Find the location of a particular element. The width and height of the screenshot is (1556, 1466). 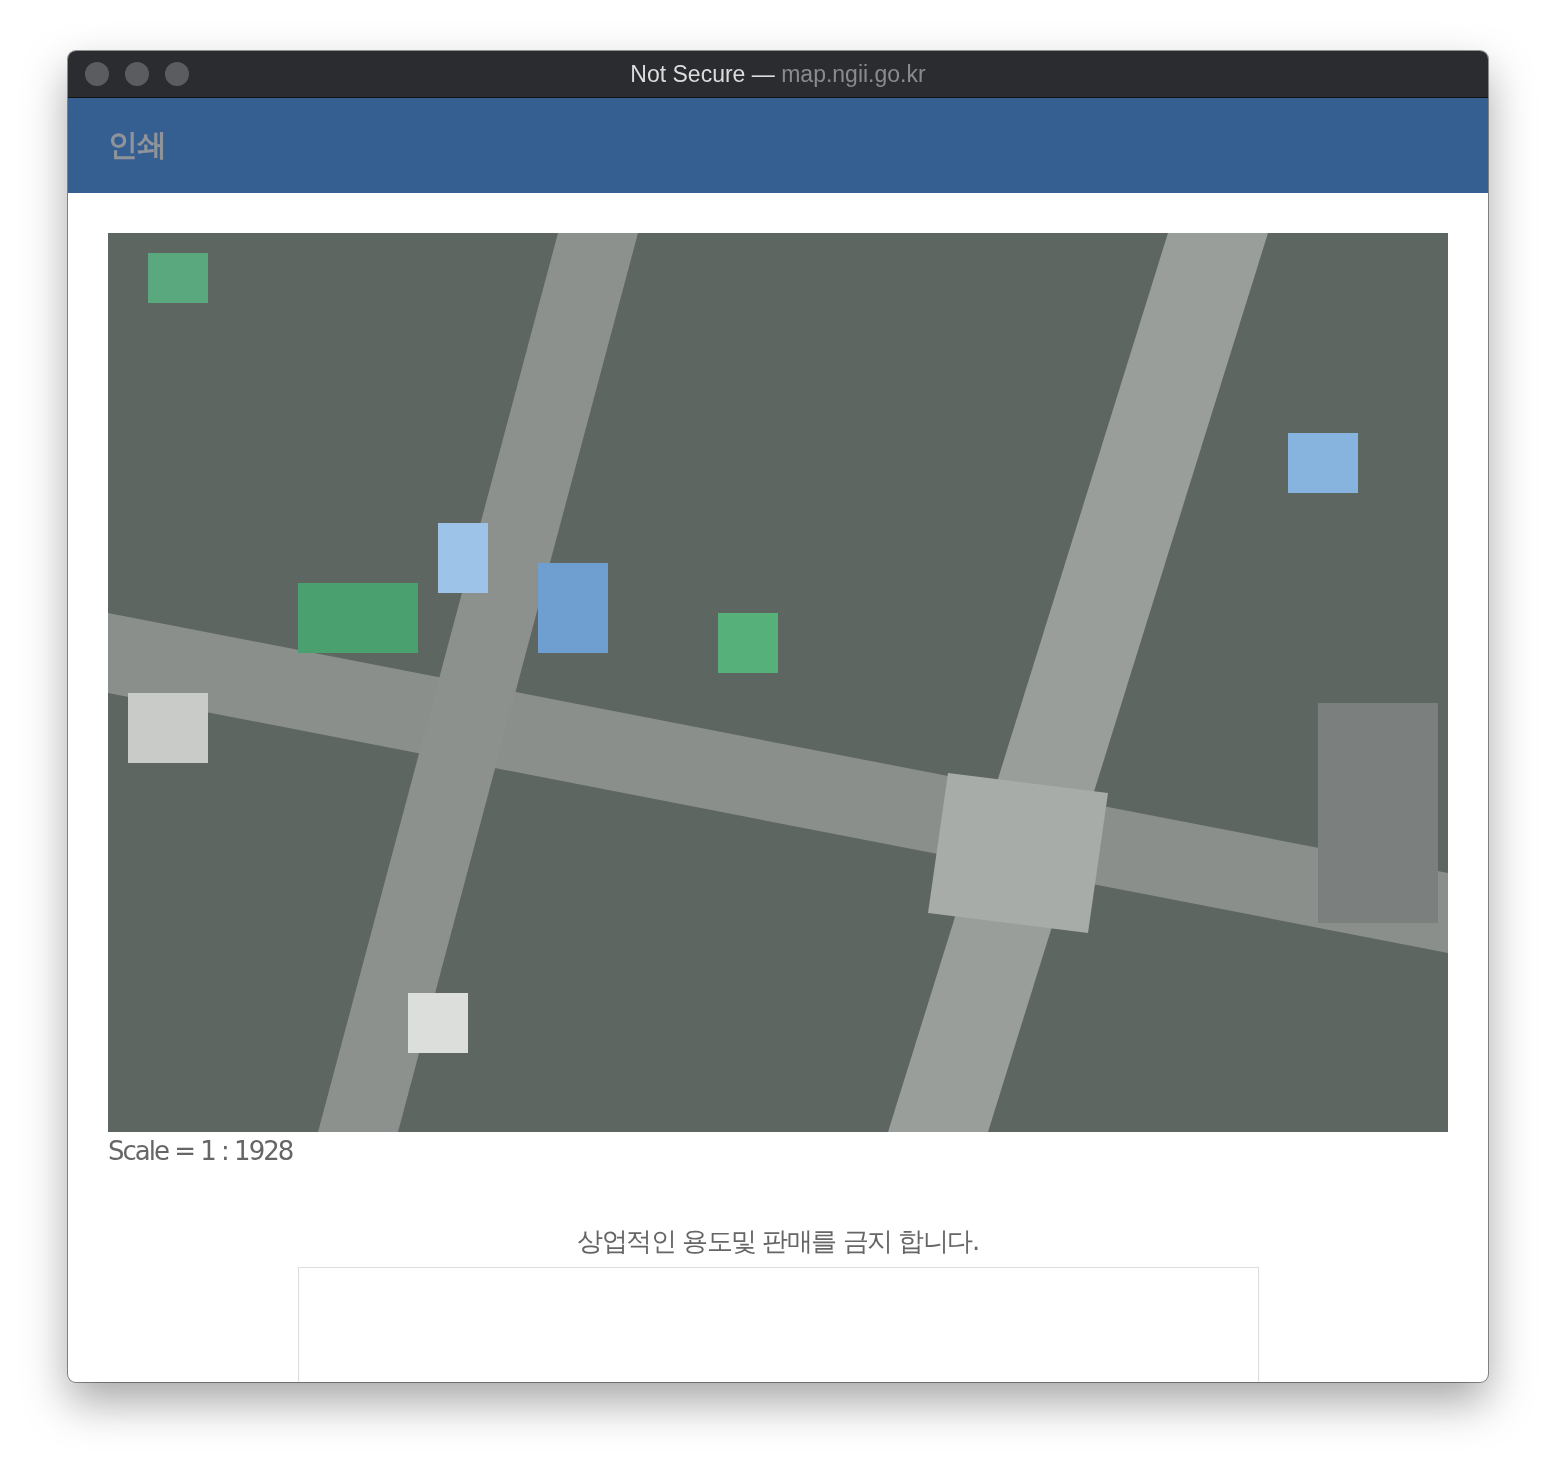

notice-text: 상업적인 용도및 판매를 금지 합니다. is located at coordinates (778, 1241).